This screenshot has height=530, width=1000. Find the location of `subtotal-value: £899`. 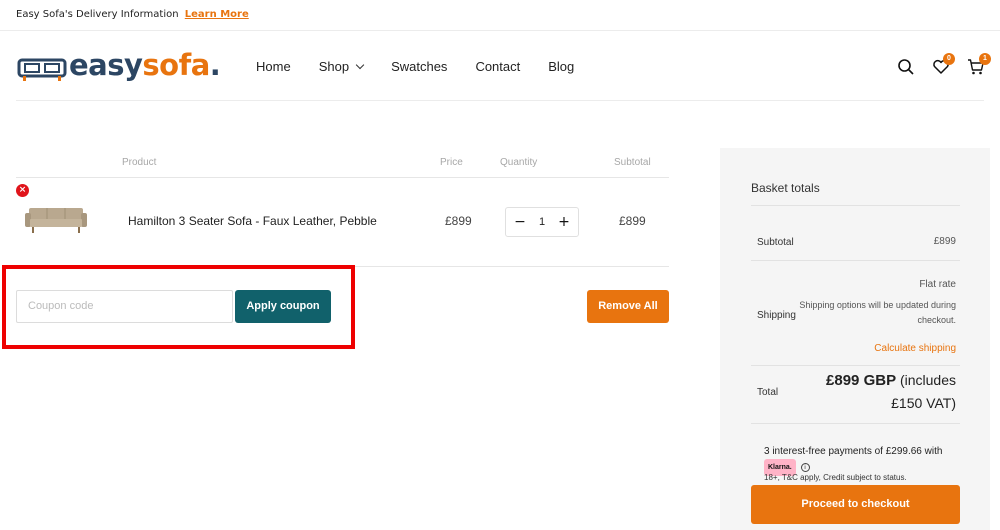

subtotal-value: £899 is located at coordinates (944, 241).